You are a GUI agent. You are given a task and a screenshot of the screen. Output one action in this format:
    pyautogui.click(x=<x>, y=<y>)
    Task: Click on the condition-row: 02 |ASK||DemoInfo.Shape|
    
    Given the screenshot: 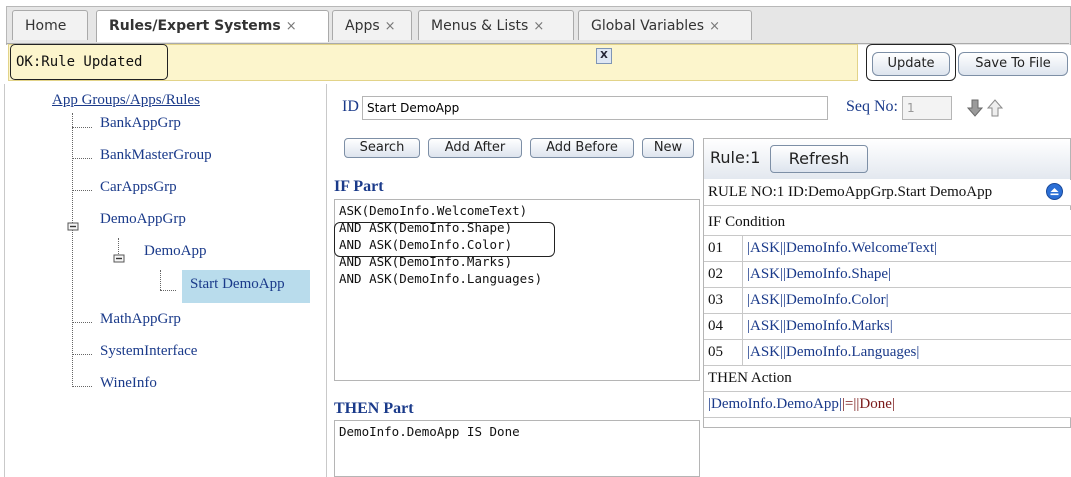 What is the action you would take?
    pyautogui.click(x=887, y=275)
    